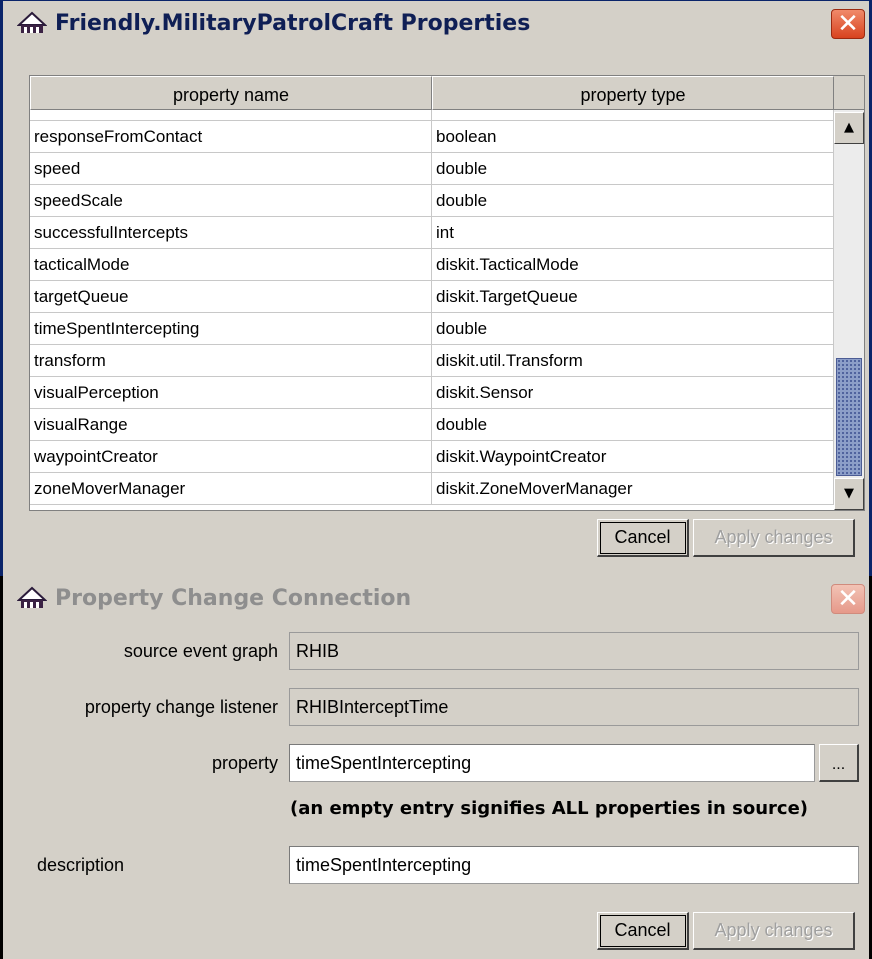 The height and width of the screenshot is (959, 872). I want to click on description-input: timeSpentIntercepting, so click(574, 865).